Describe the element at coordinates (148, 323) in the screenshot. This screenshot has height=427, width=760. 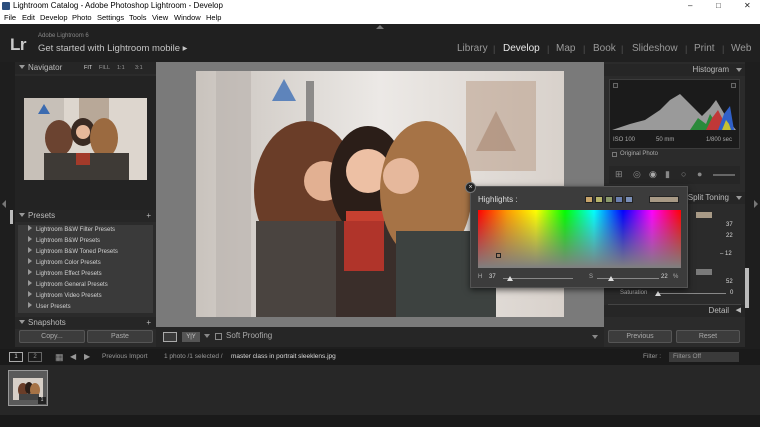
I see `add-snapshot-icon: +` at that location.